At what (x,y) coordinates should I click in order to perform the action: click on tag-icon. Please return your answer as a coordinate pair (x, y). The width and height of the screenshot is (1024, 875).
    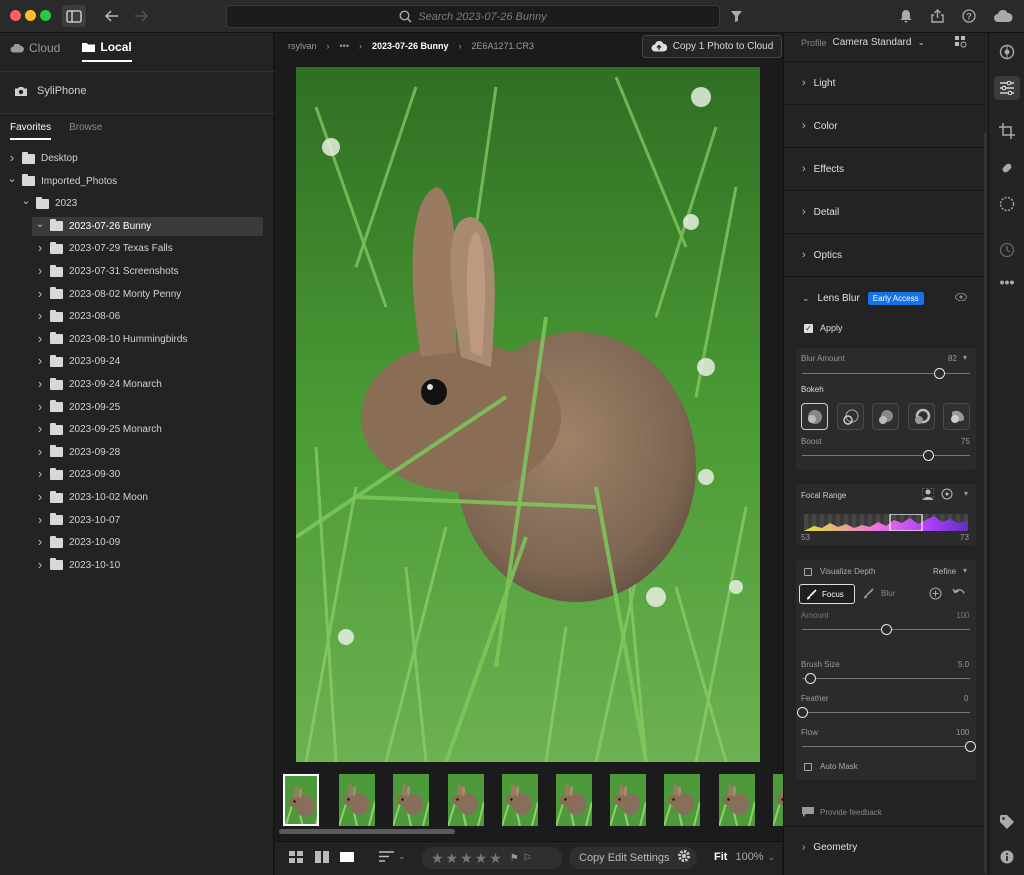
    Looking at the image, I should click on (1007, 822).